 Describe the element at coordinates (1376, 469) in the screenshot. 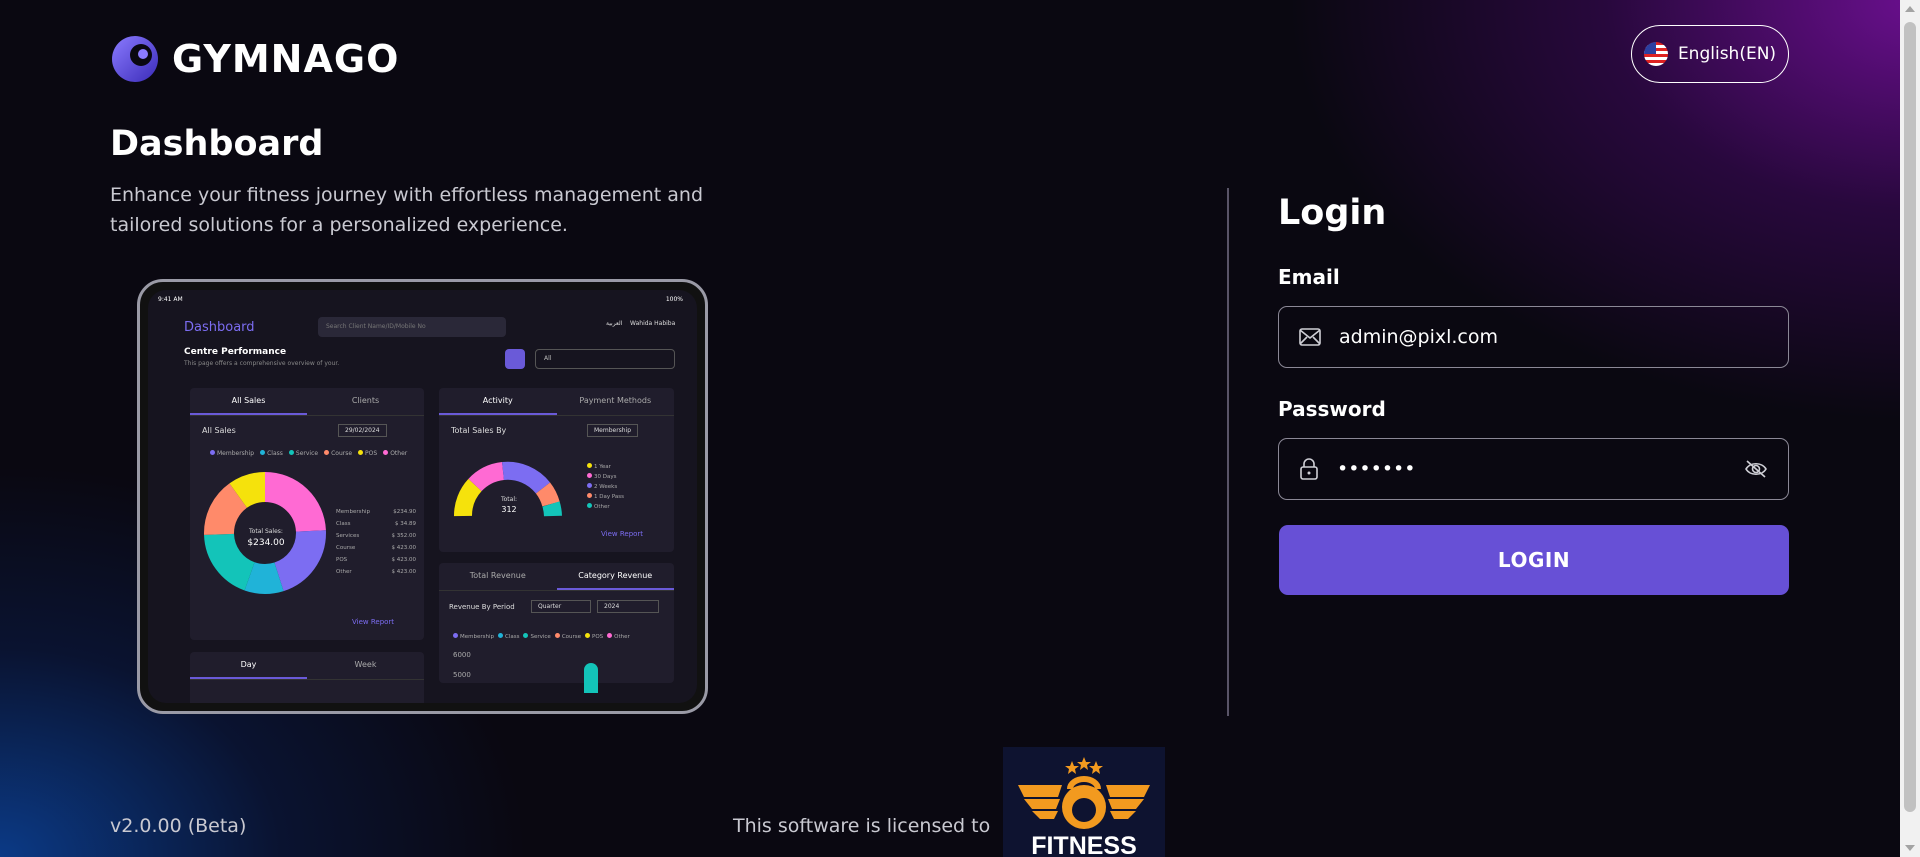

I see `password-value: •••••••` at that location.